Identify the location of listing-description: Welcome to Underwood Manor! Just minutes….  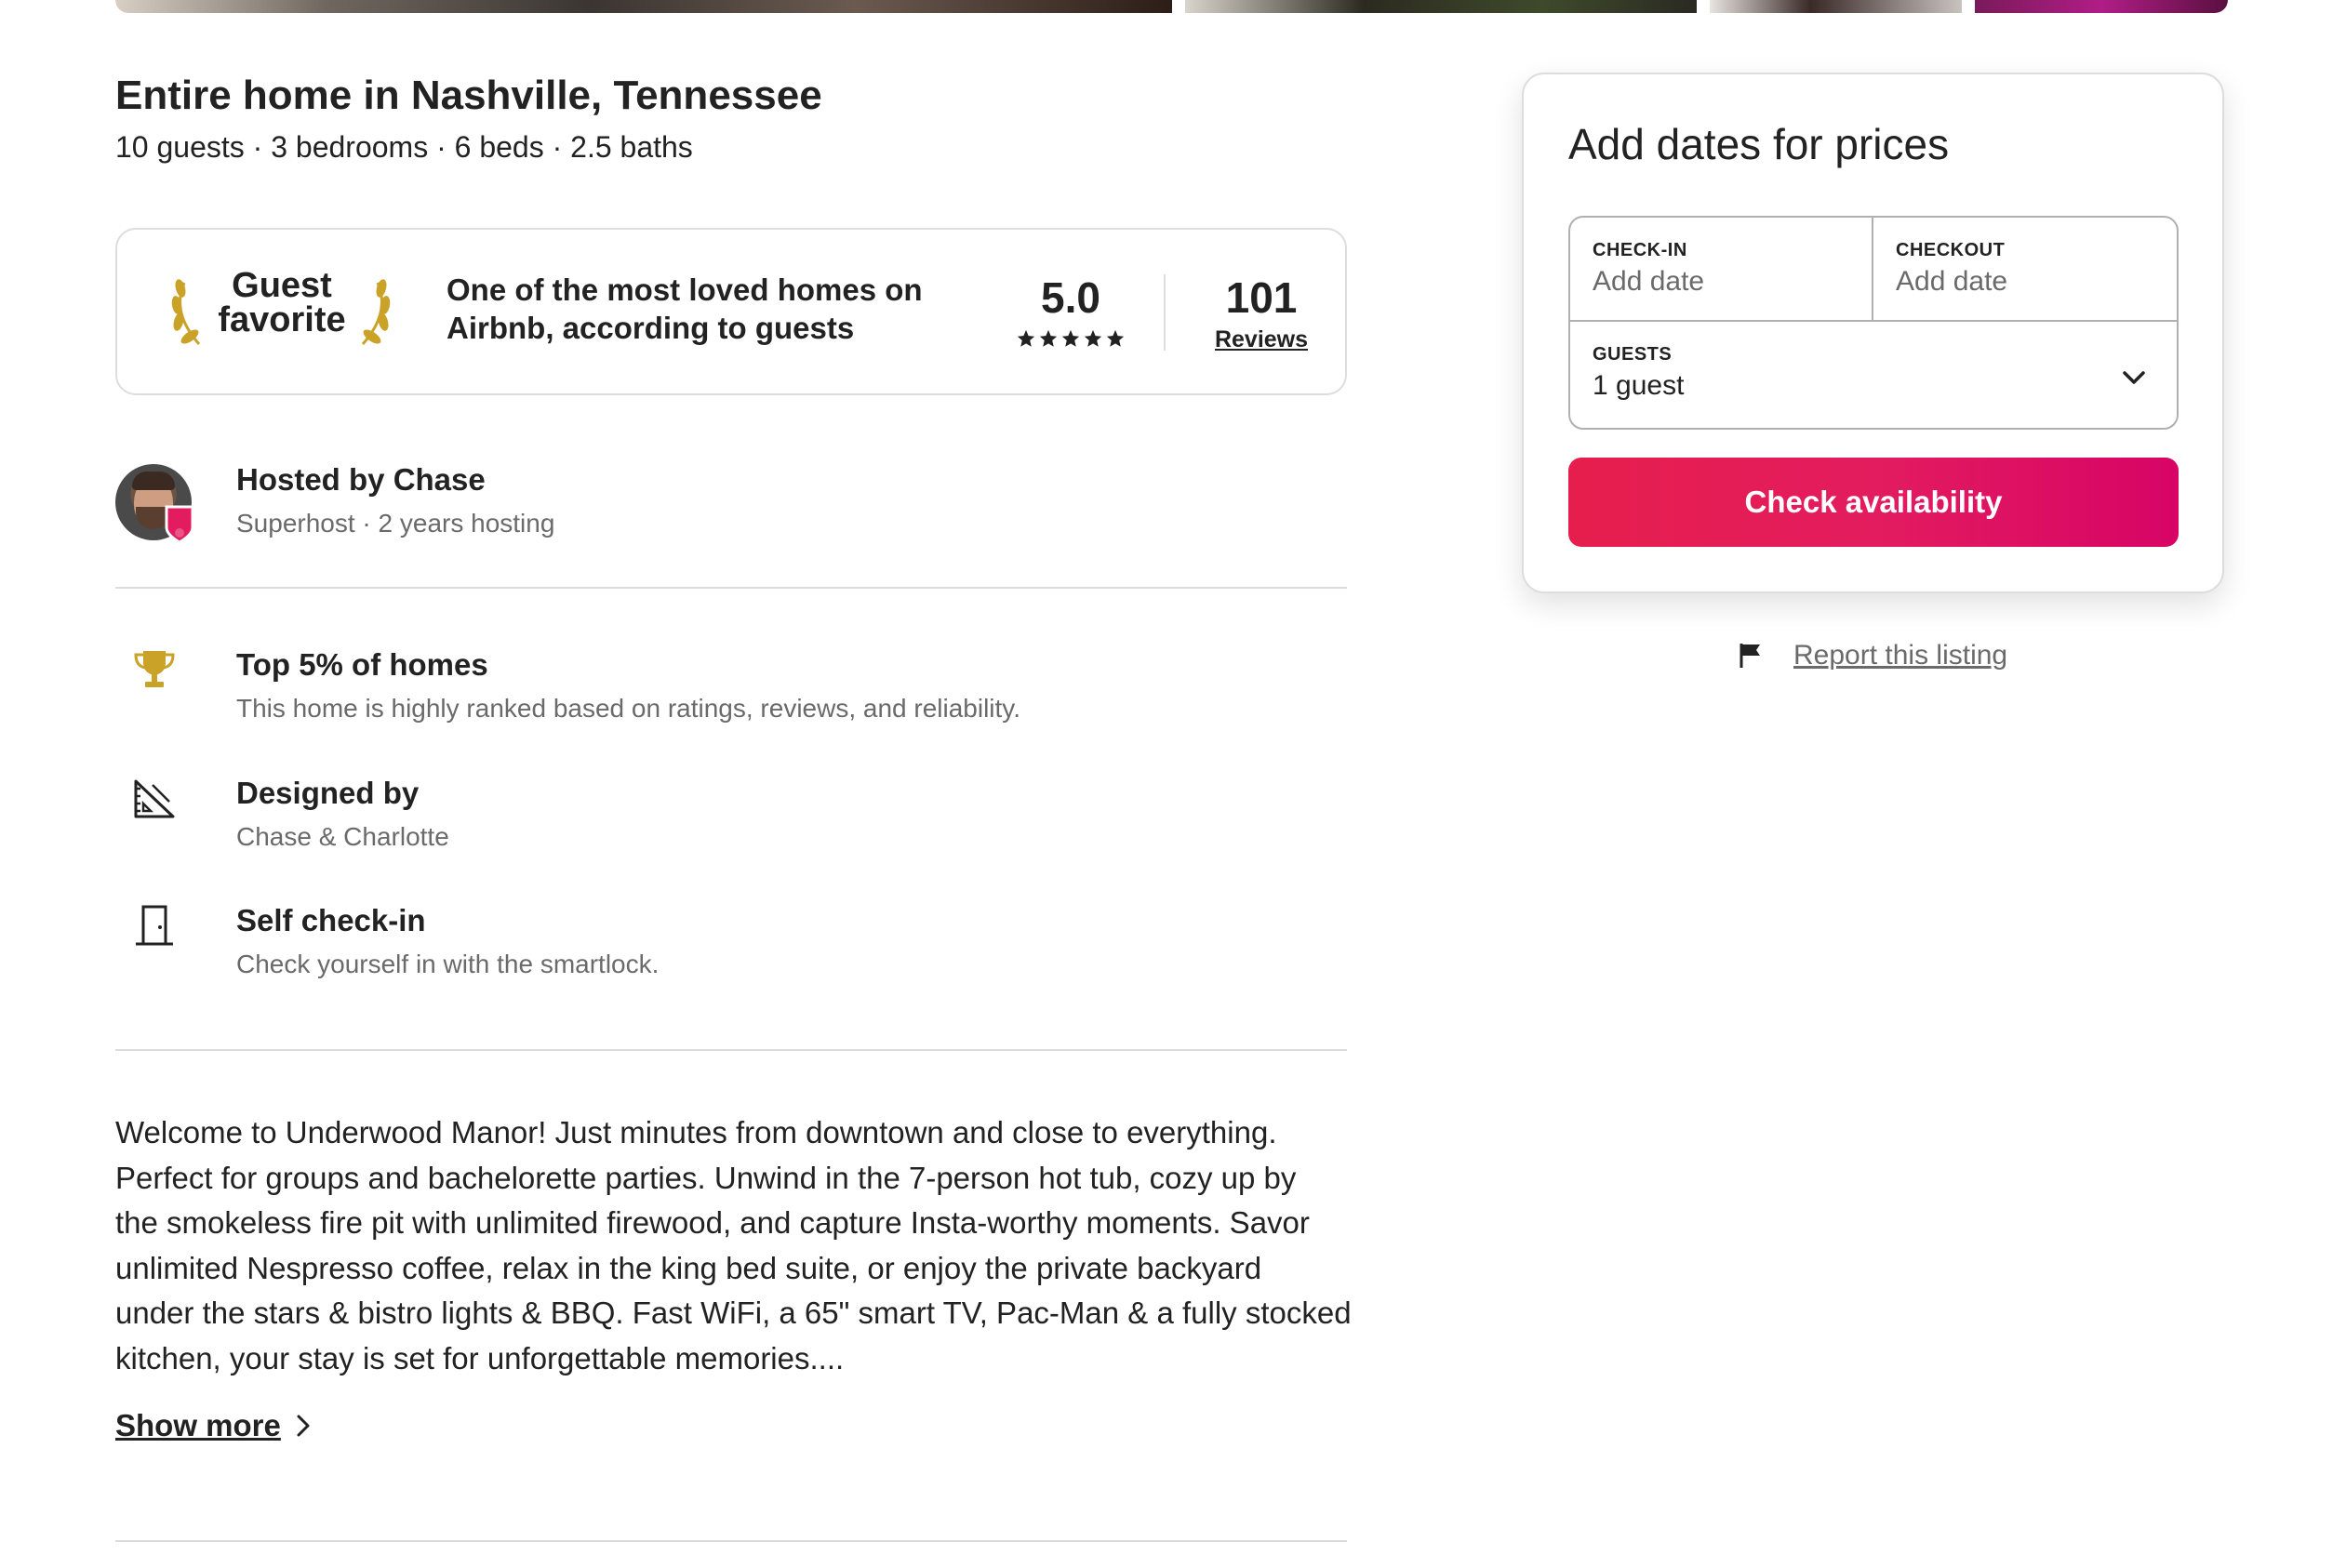
(734, 1245).